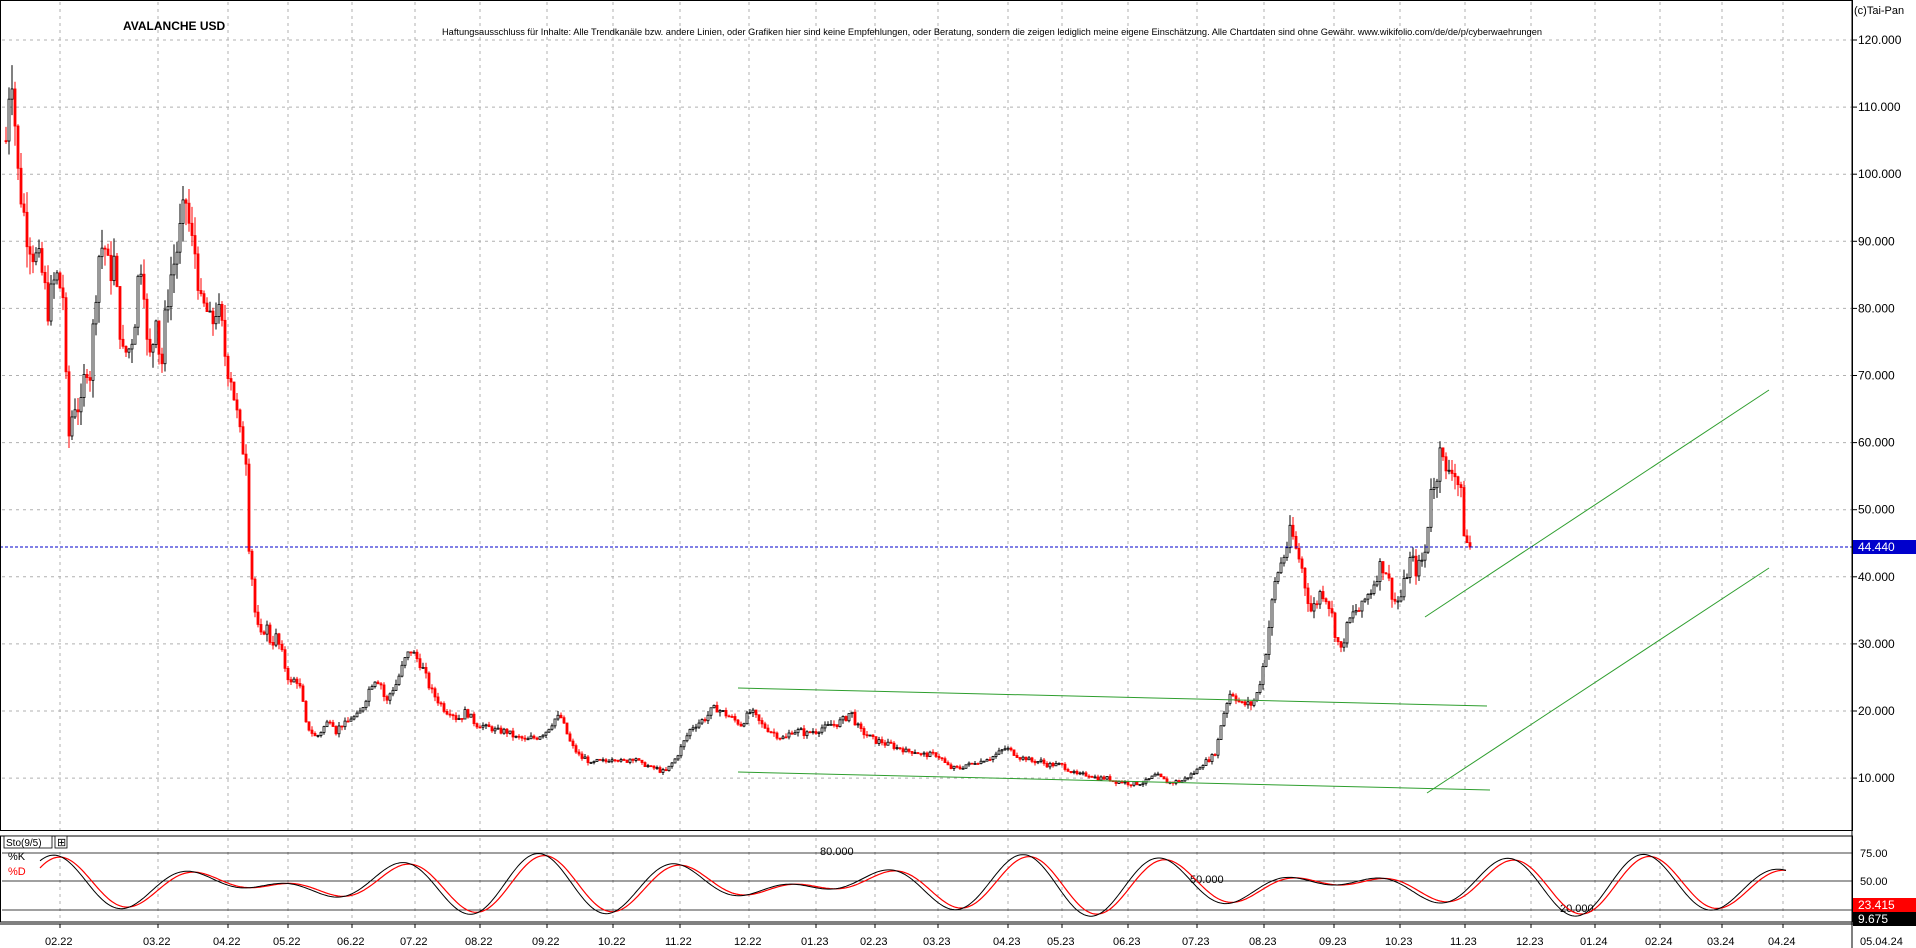 The height and width of the screenshot is (948, 1916). Describe the element at coordinates (157, 942) in the screenshot. I see `x-tick-label: 03.22` at that location.